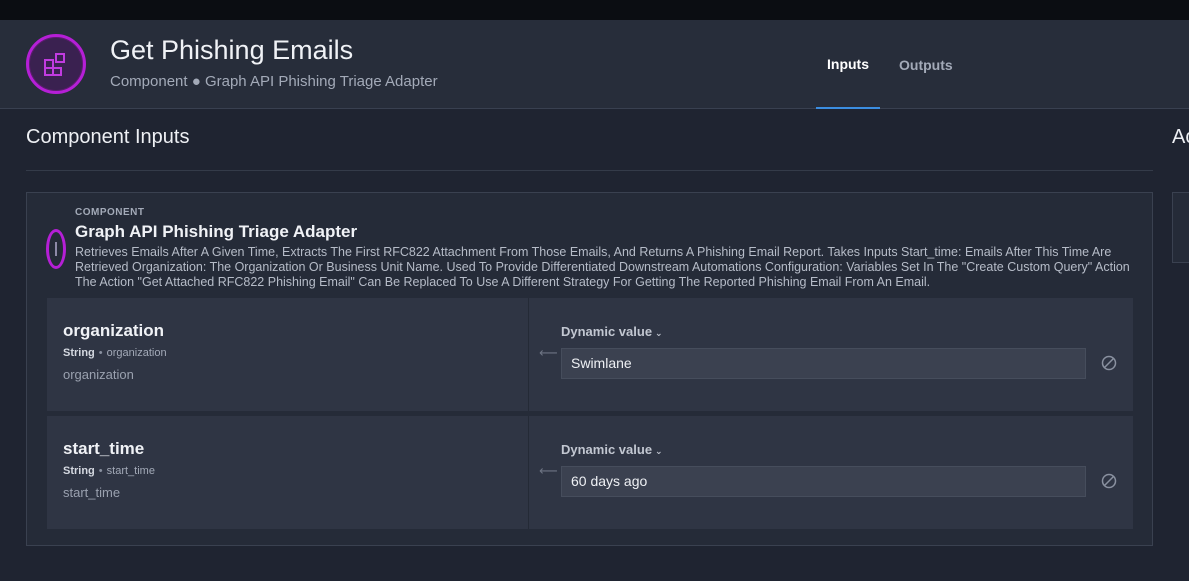 Image resolution: width=1189 pixels, height=581 pixels. What do you see at coordinates (823, 363) in the screenshot?
I see `value-input: Swimlane` at bounding box center [823, 363].